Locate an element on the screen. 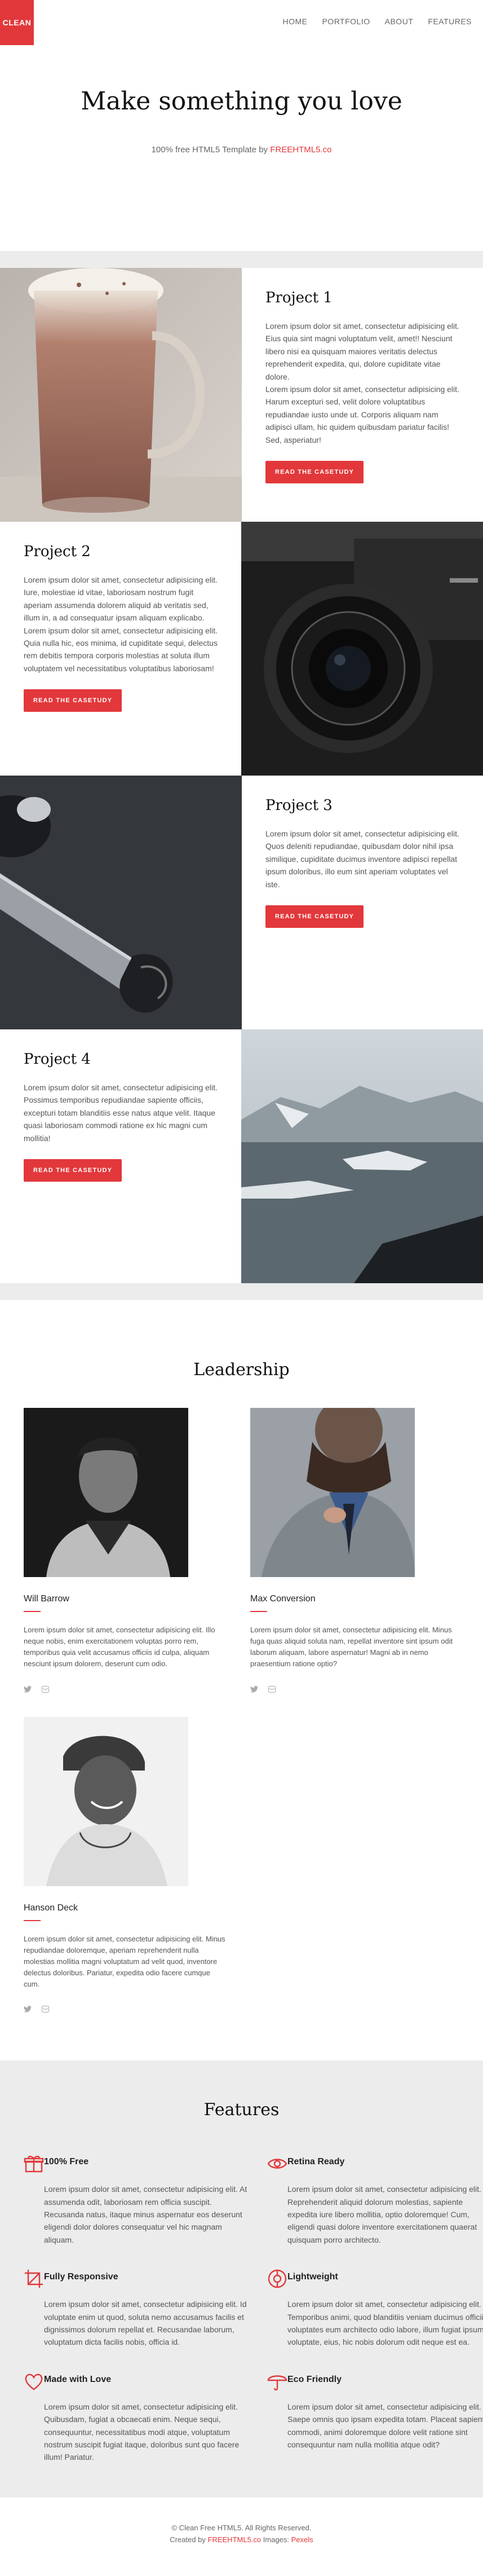 This screenshot has width=483, height=2576. pexels-link: Pexels is located at coordinates (302, 2539).